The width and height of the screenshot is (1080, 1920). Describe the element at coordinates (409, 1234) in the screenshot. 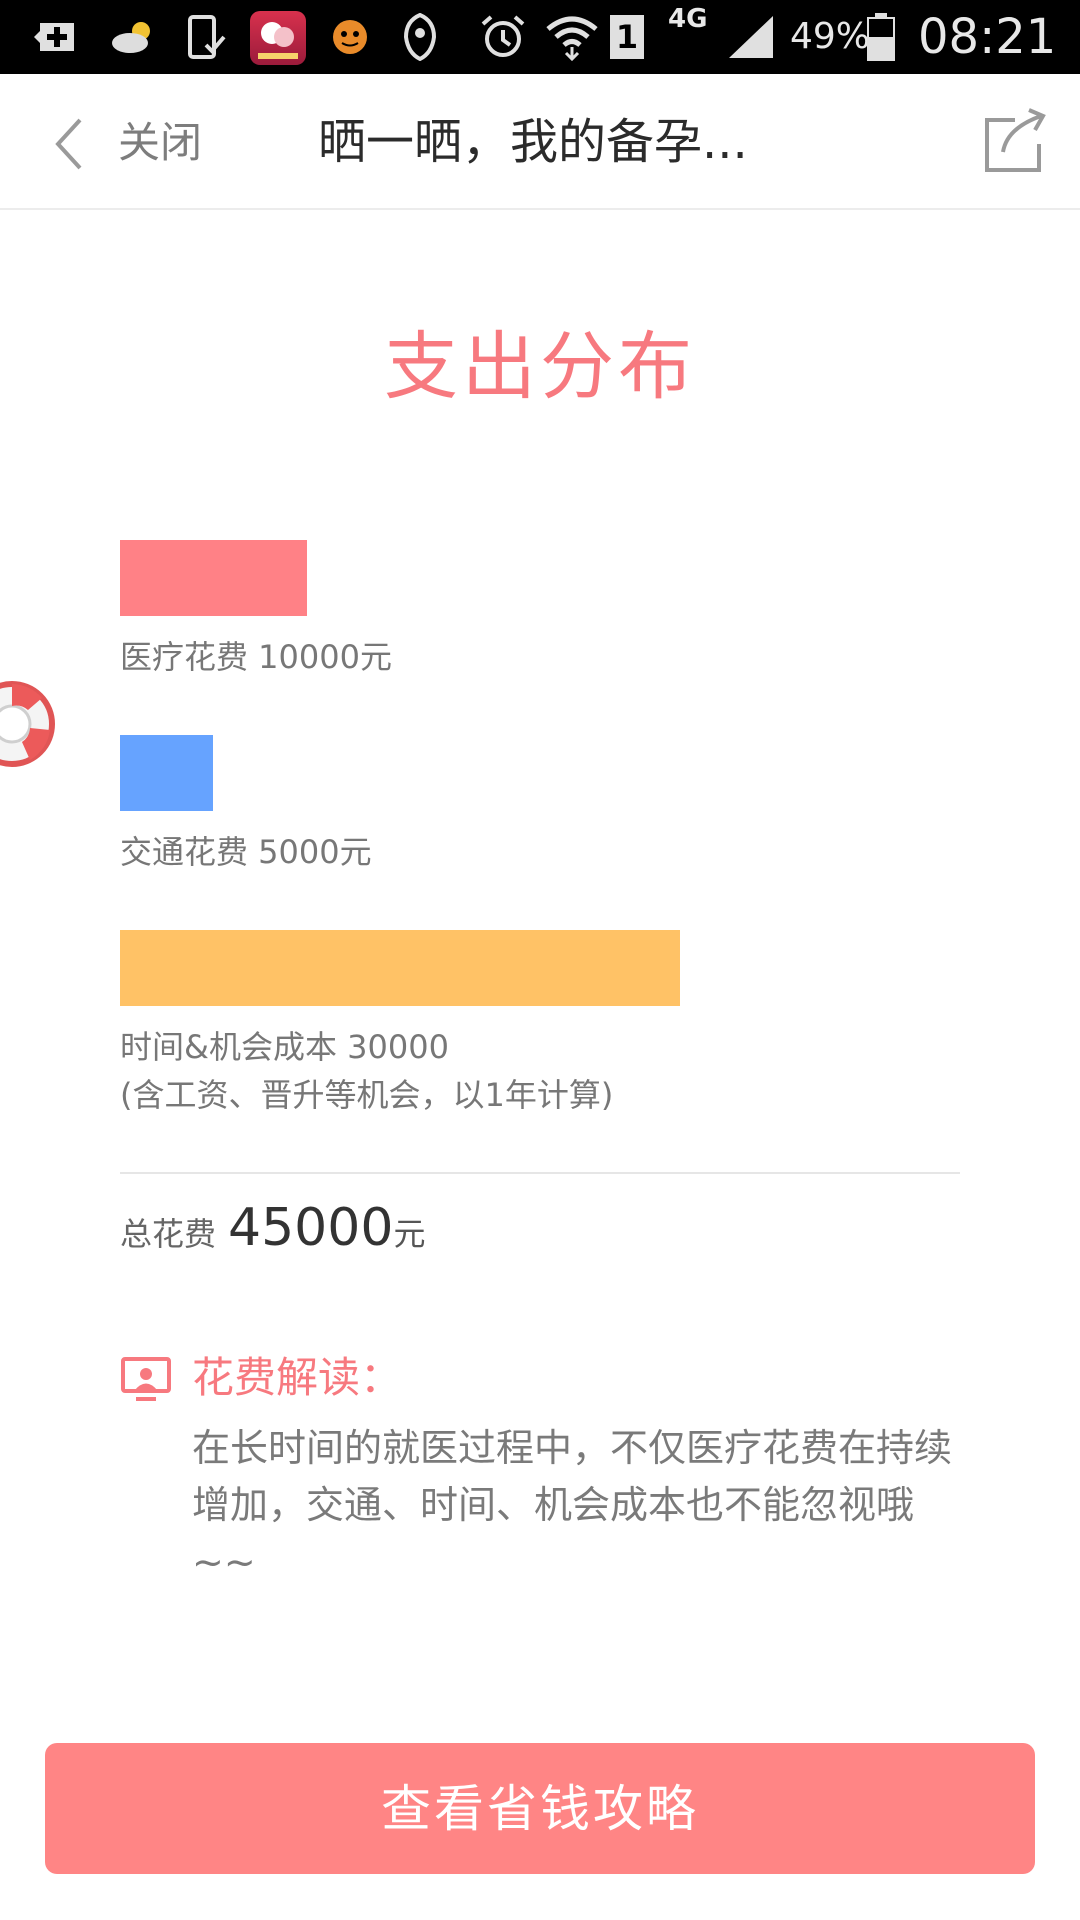

I see `total-unit: 元` at that location.